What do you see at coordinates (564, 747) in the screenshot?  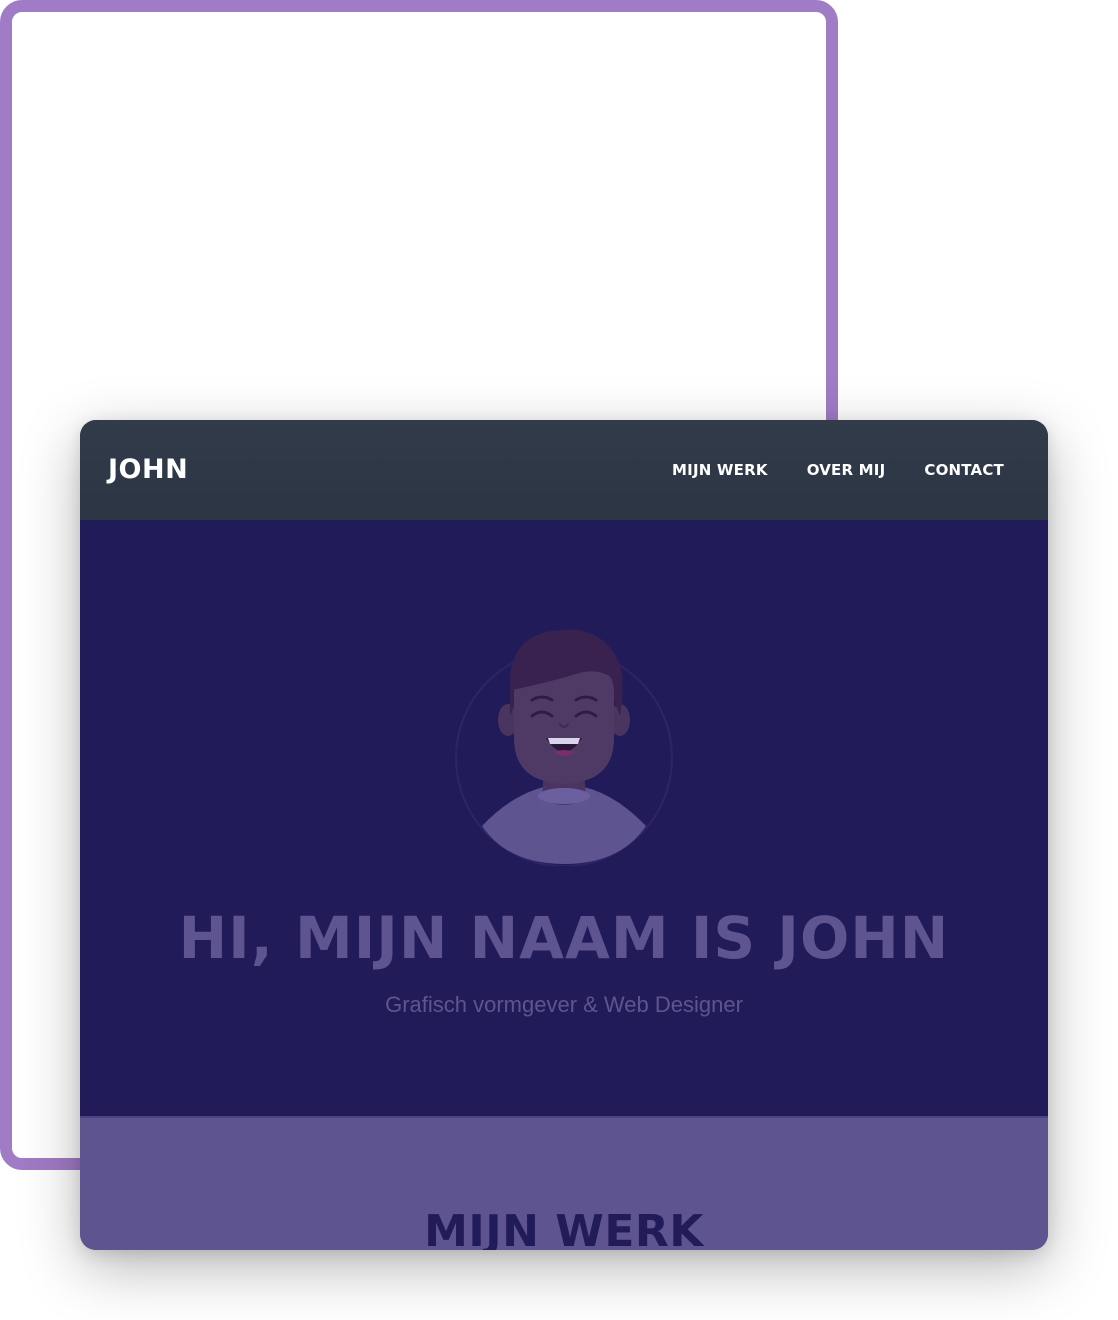 I see `smiling-man-avatar-icon` at bounding box center [564, 747].